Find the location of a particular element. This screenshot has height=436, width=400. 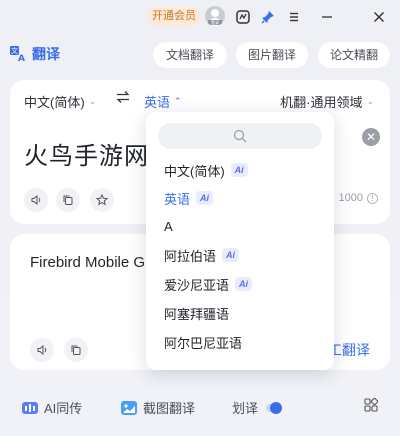

target-lang-label: 英语 is located at coordinates (157, 102).